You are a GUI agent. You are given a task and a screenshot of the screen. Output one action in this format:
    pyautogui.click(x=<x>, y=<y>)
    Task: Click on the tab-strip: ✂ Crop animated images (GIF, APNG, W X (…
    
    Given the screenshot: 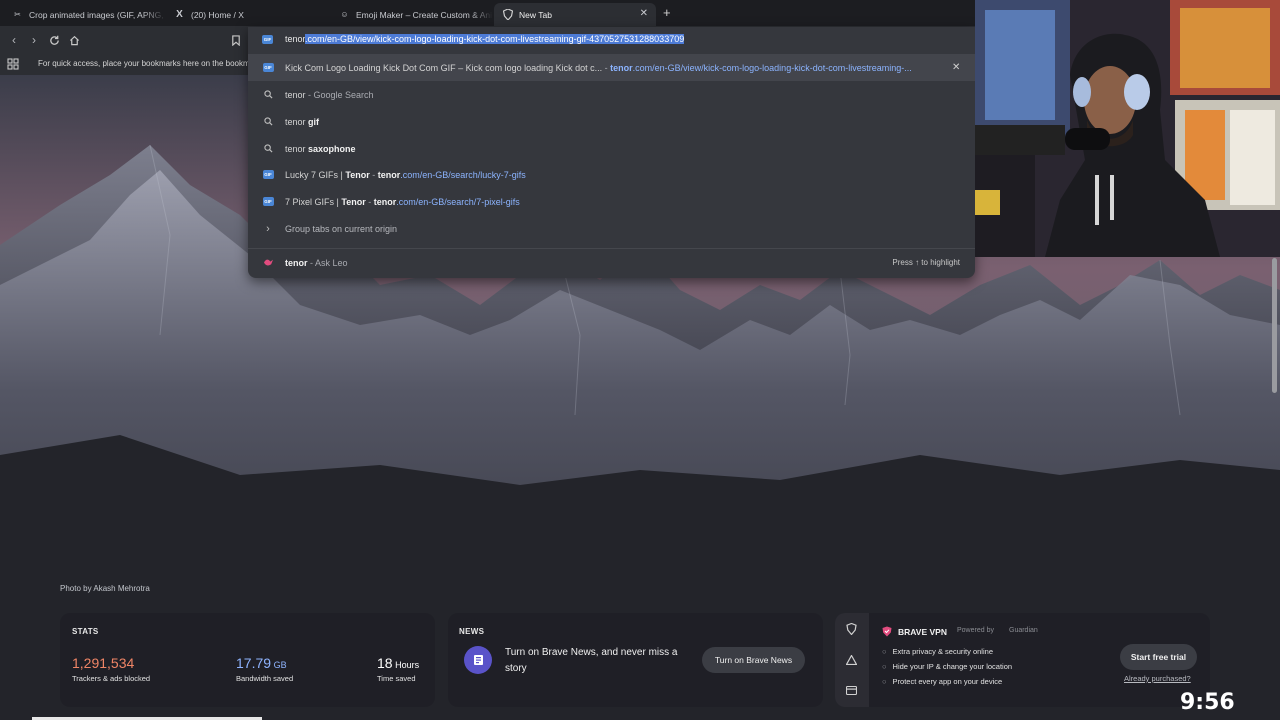 What is the action you would take?
    pyautogui.click(x=487, y=13)
    